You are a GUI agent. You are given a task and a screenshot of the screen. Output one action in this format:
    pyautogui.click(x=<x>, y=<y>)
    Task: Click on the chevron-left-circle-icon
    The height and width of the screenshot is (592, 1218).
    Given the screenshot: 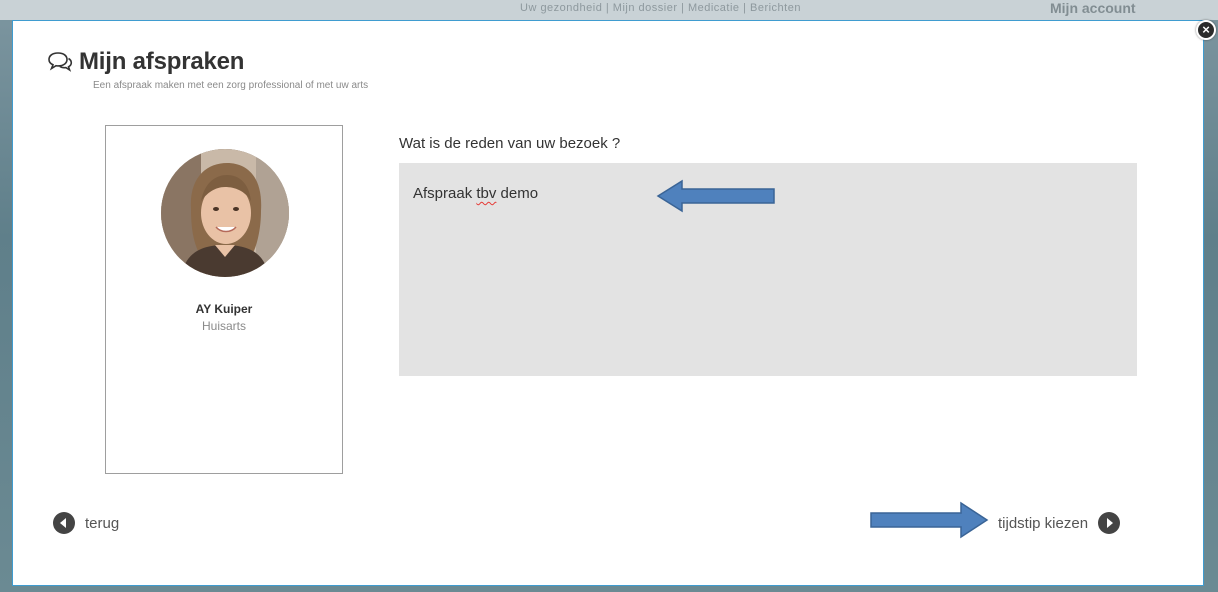 What is the action you would take?
    pyautogui.click(x=64, y=523)
    